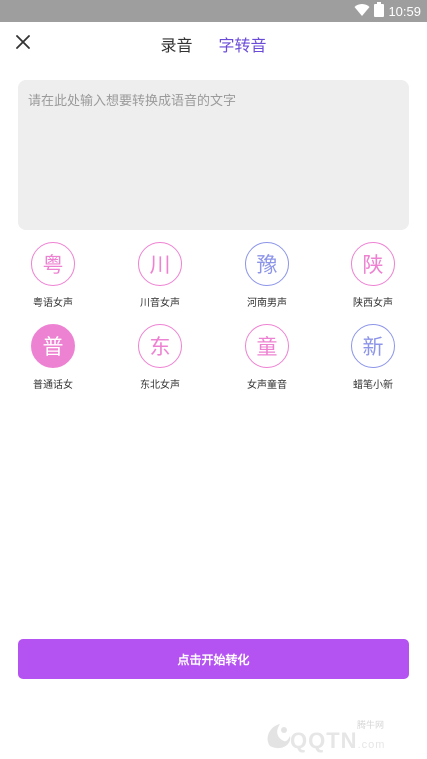  I want to click on voice-badge: 童, so click(267, 346).